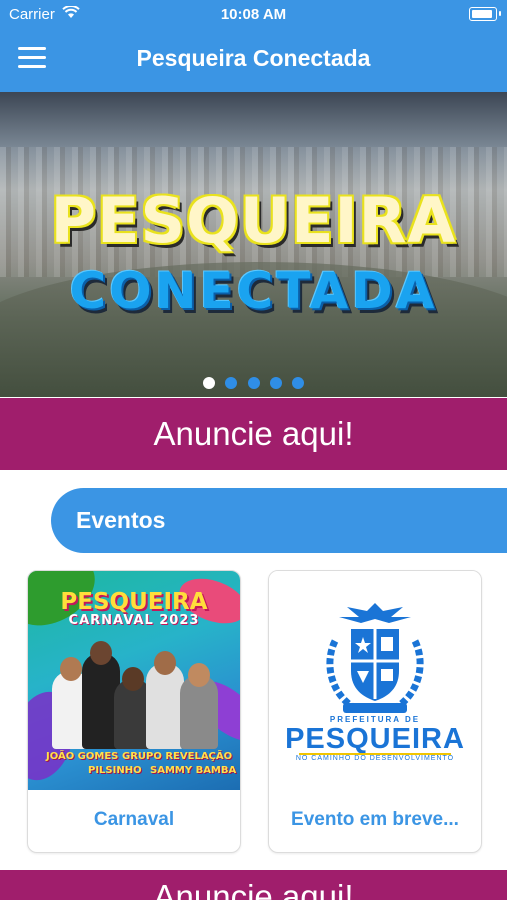 Image resolution: width=507 pixels, height=900 pixels. I want to click on logo-tagline: NO CAMINHO DO DESENVOLVIMENTO, so click(375, 758).